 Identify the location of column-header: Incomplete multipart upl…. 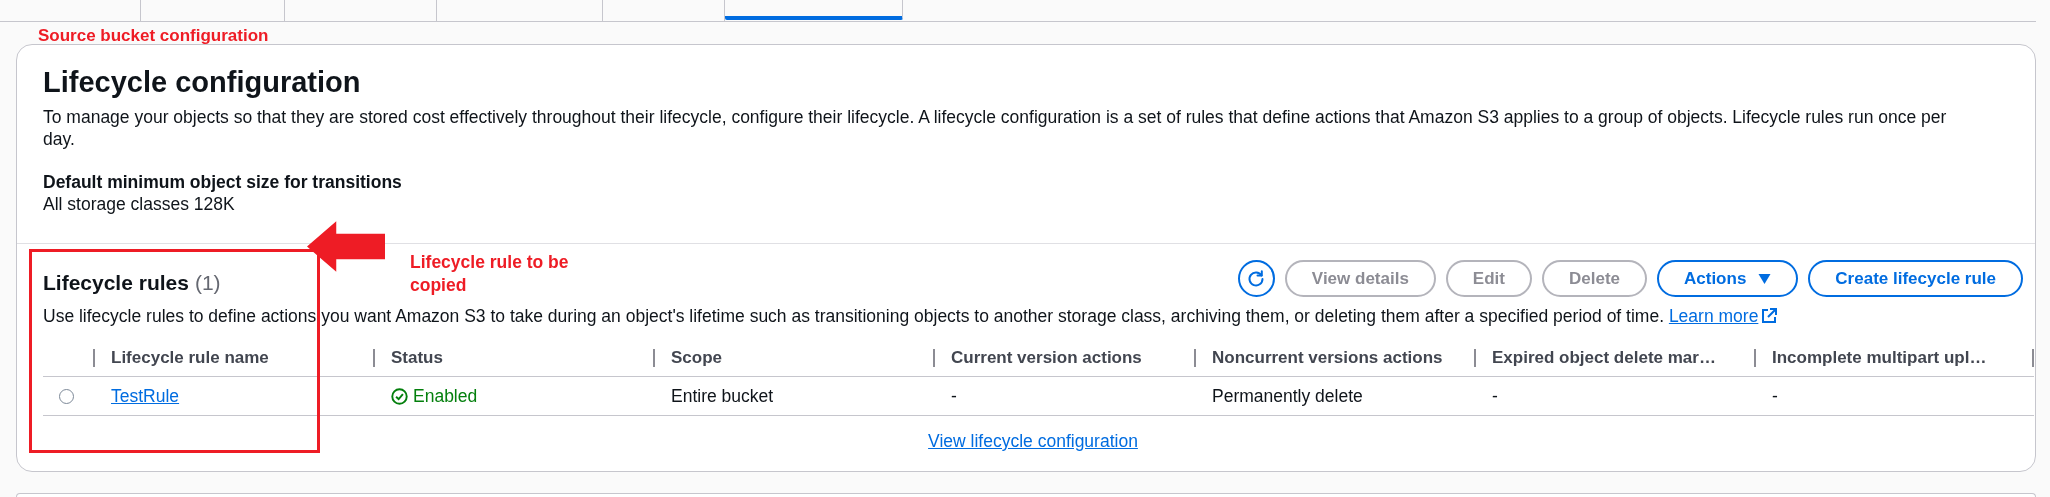
(1879, 358).